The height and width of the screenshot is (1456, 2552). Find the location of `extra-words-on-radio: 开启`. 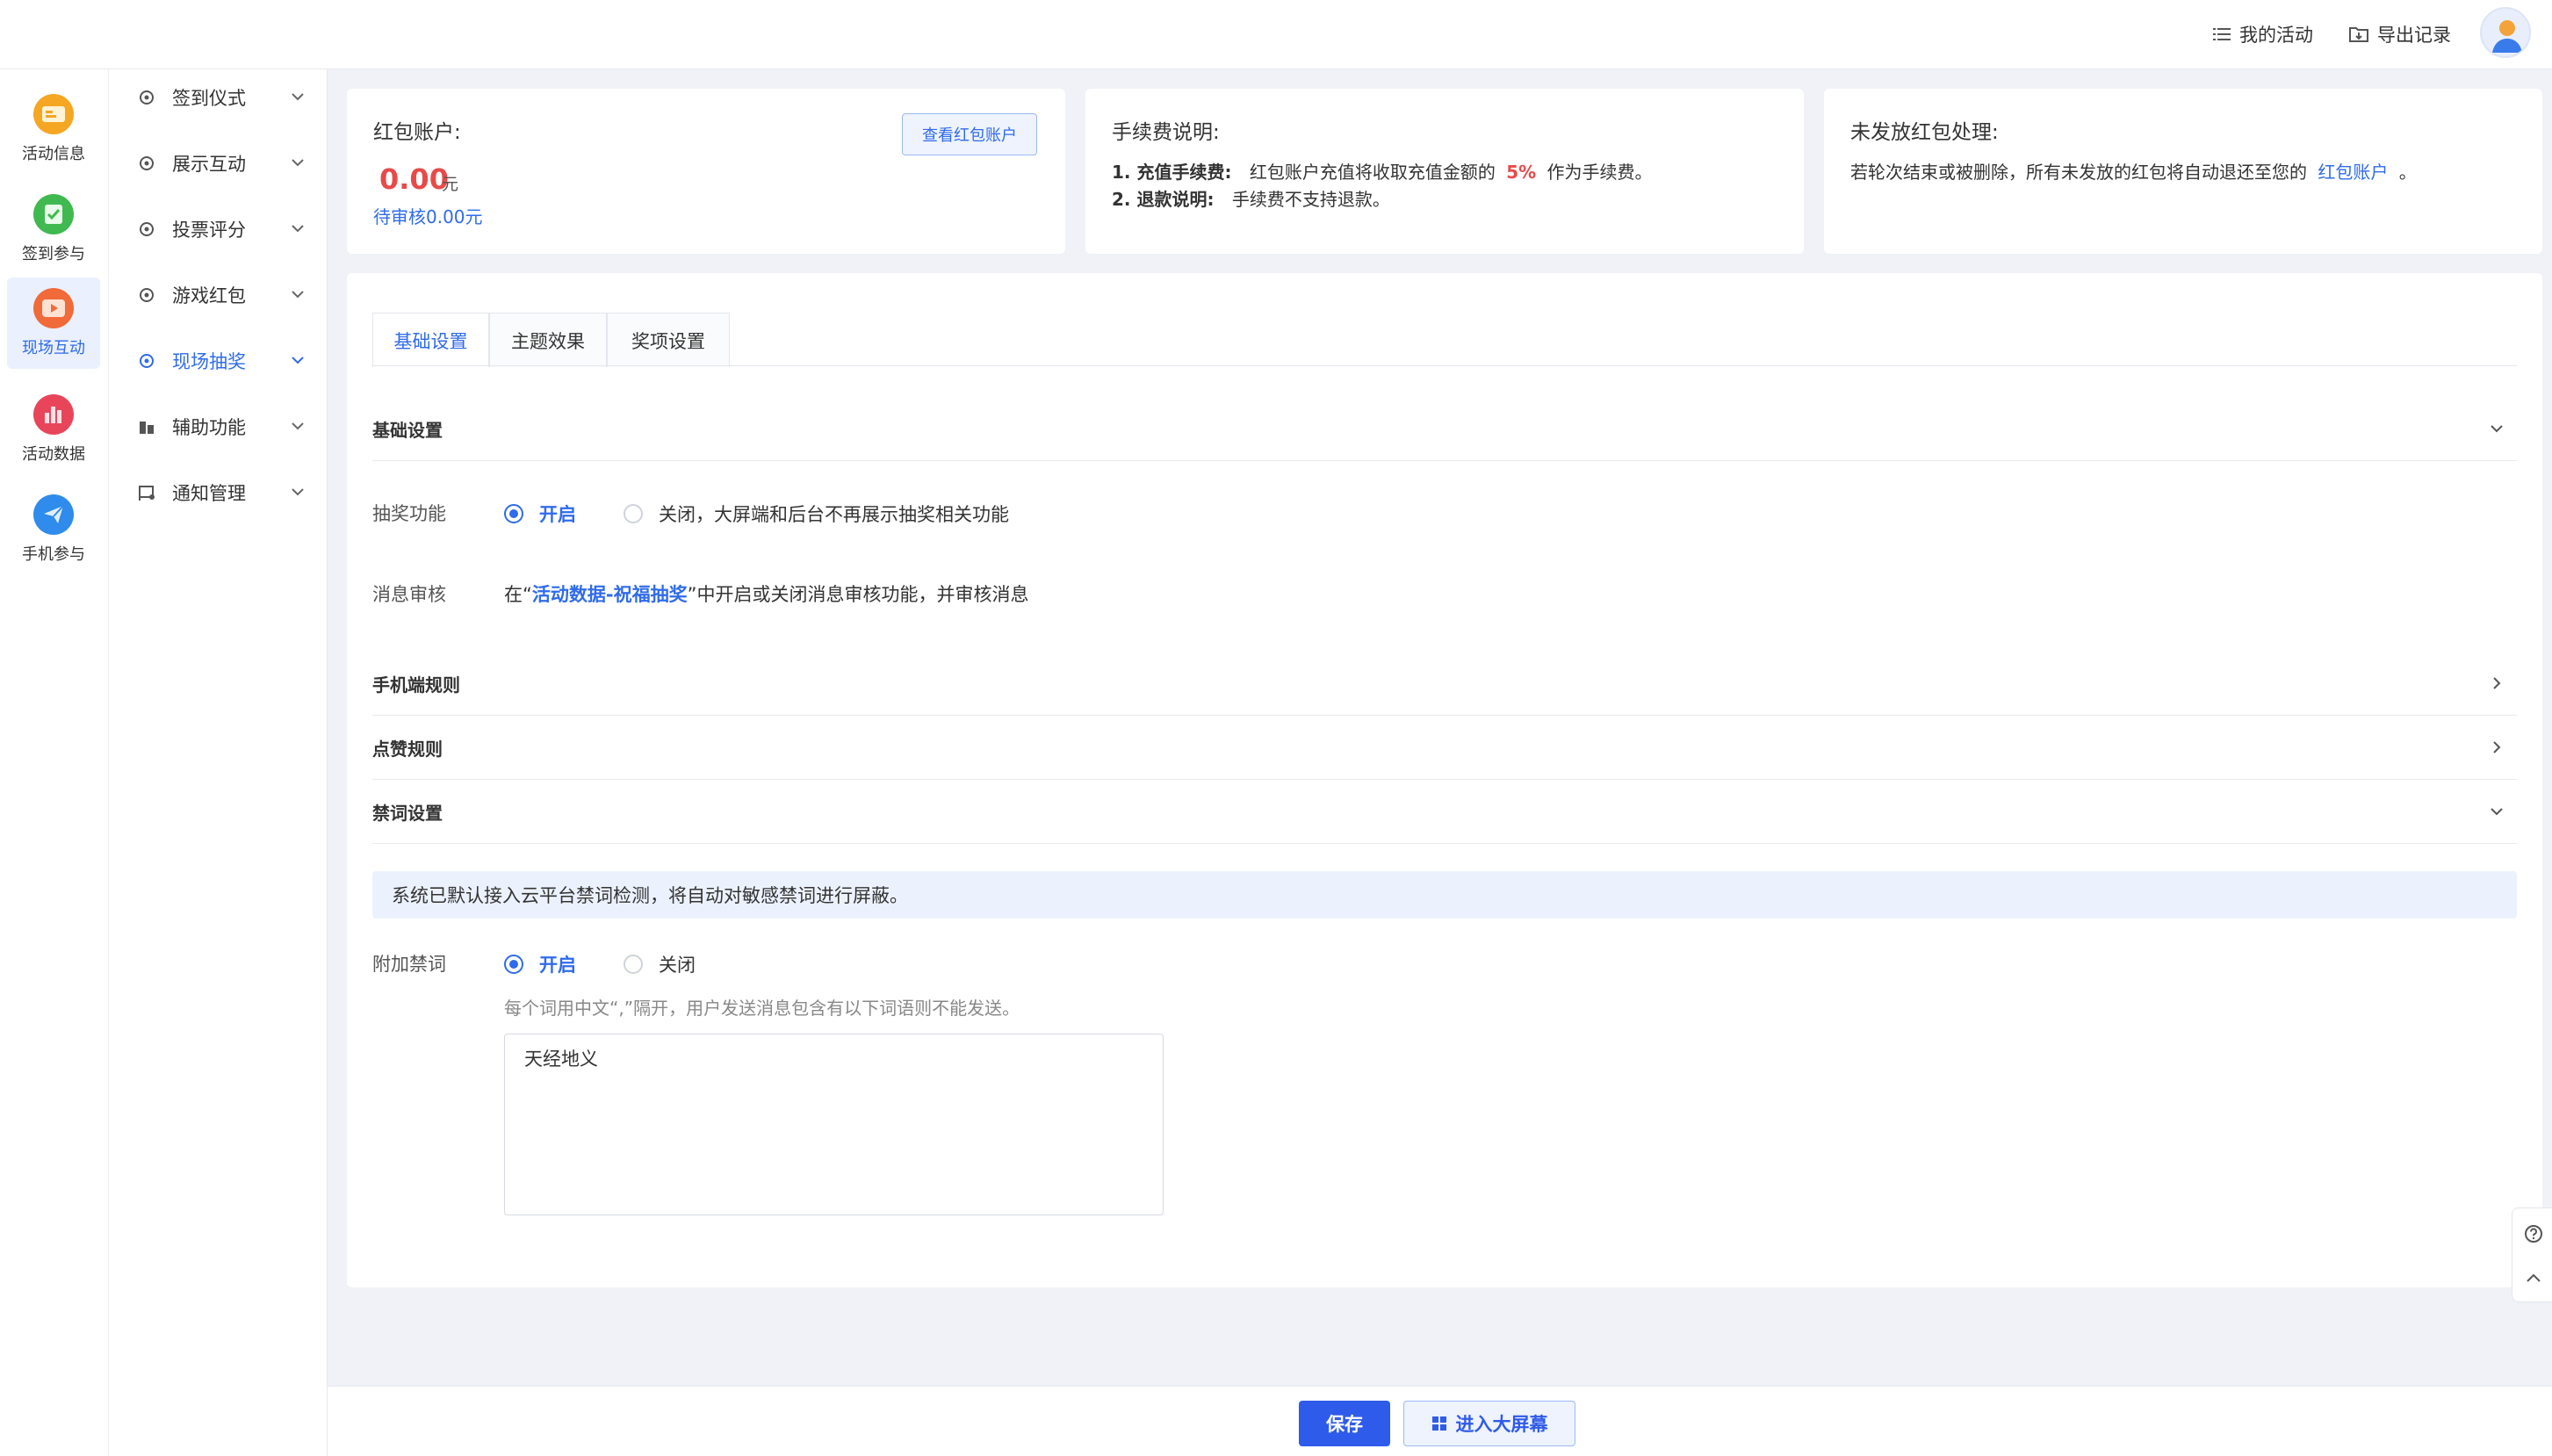

extra-words-on-radio: 开启 is located at coordinates (540, 964).